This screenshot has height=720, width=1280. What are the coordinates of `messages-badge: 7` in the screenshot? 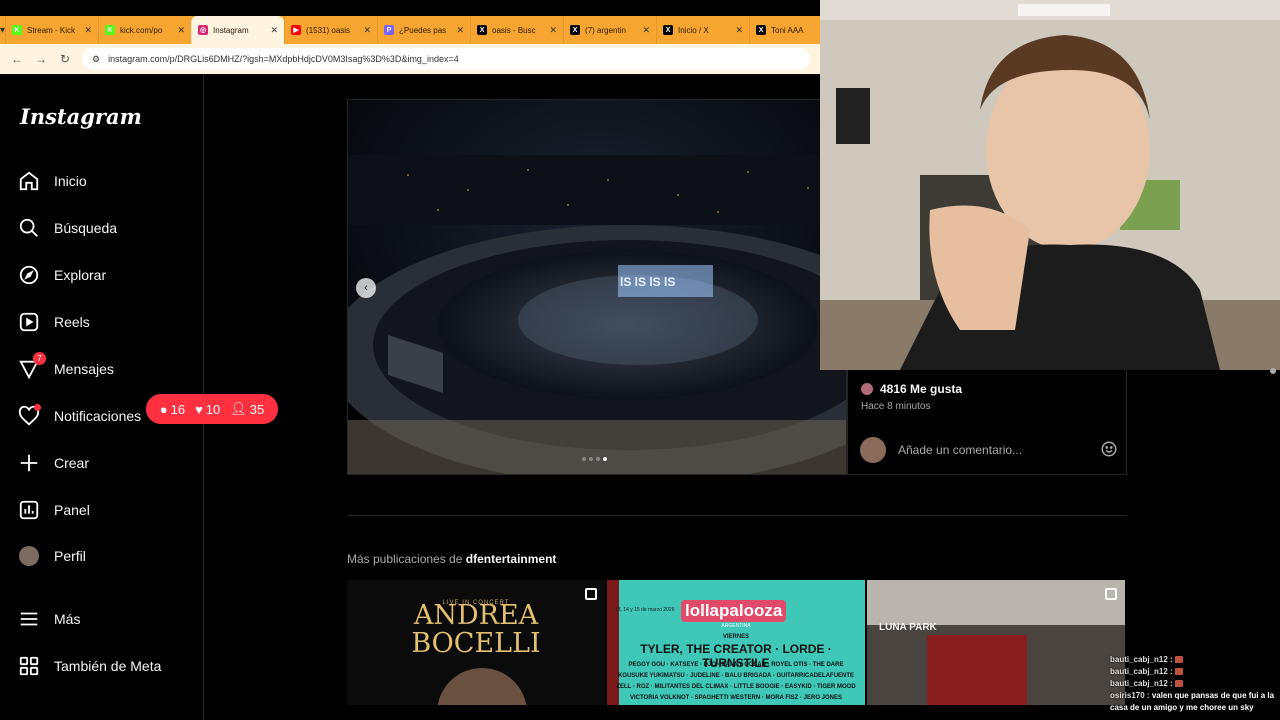 It's located at (39, 358).